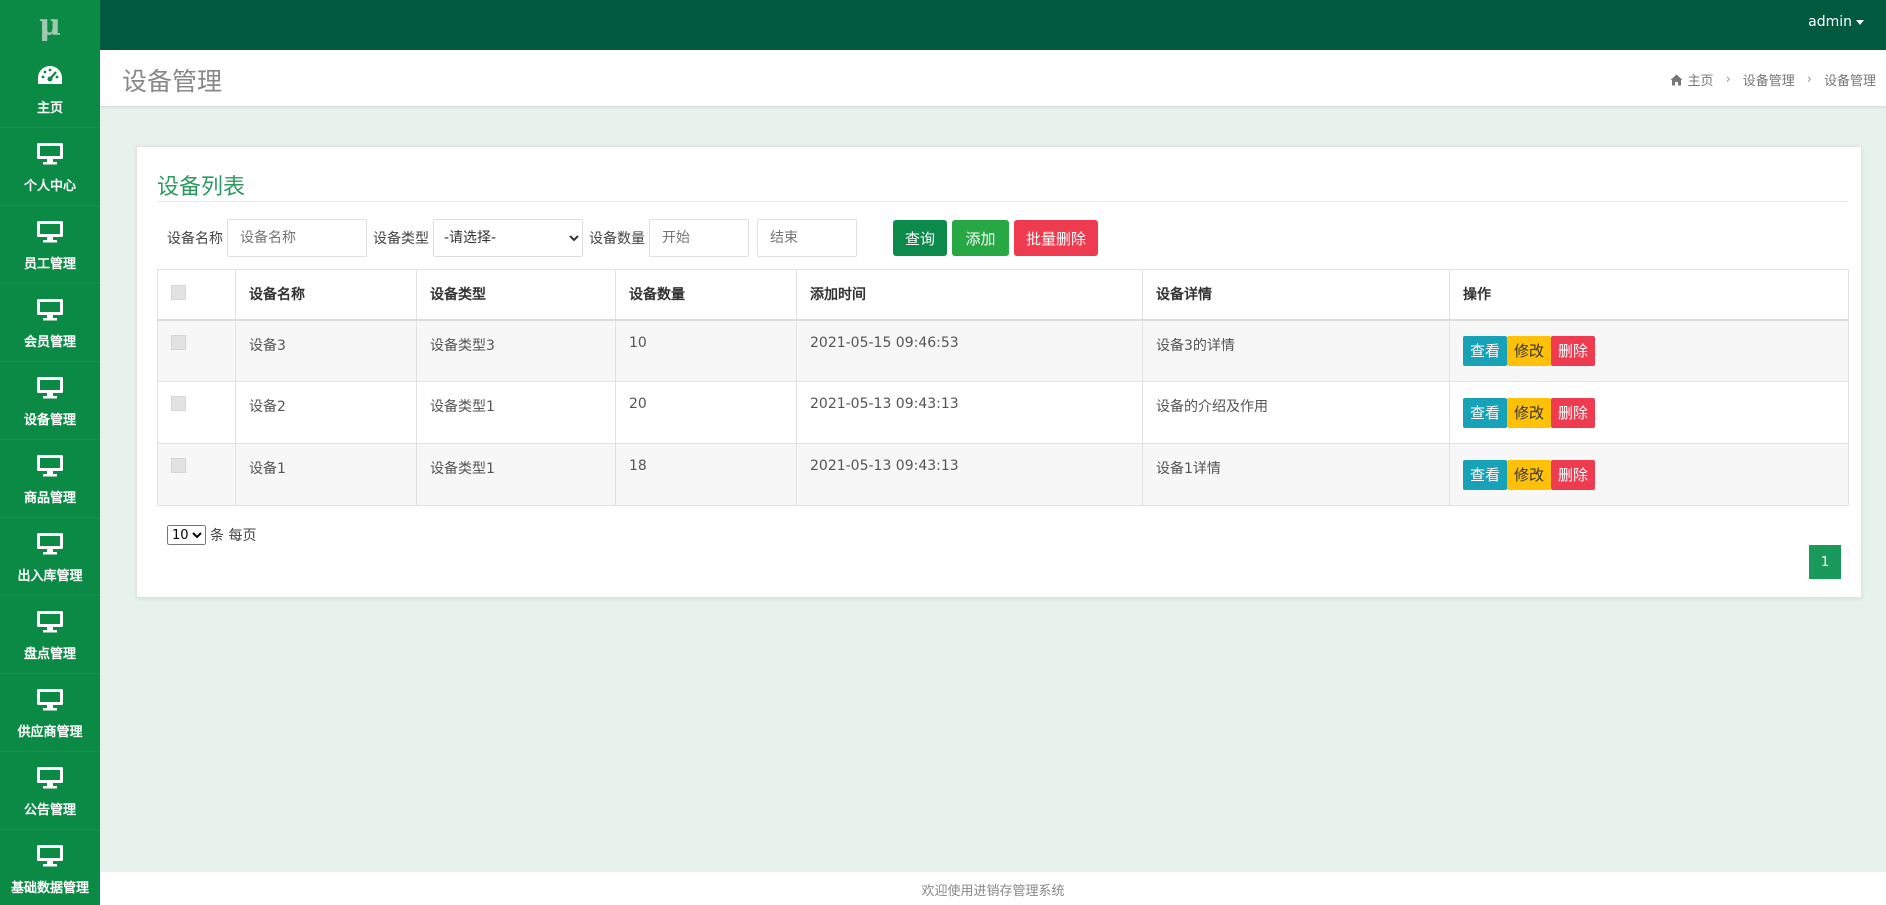 The image size is (1886, 905). Describe the element at coordinates (49, 654) in the screenshot. I see `sidebar-item-label: 盘点管理` at that location.